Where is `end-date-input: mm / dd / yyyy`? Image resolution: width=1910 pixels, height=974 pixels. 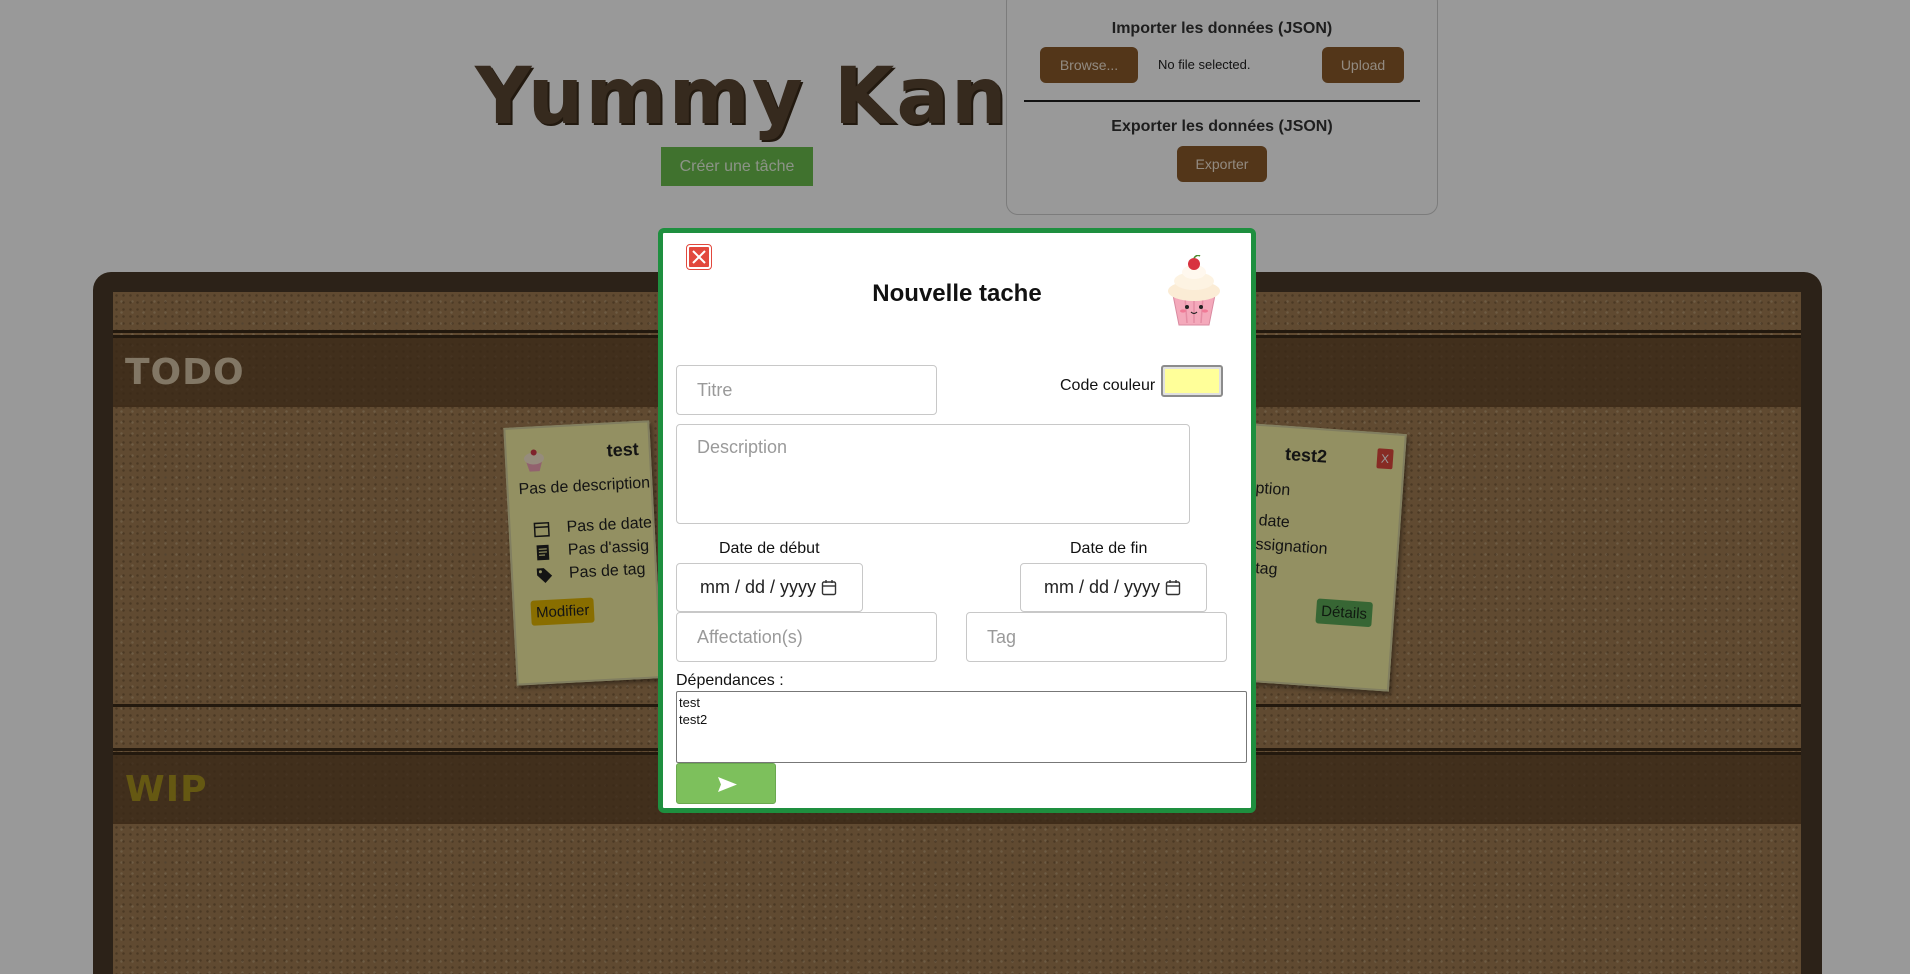 end-date-input: mm / dd / yyyy is located at coordinates (1113, 587).